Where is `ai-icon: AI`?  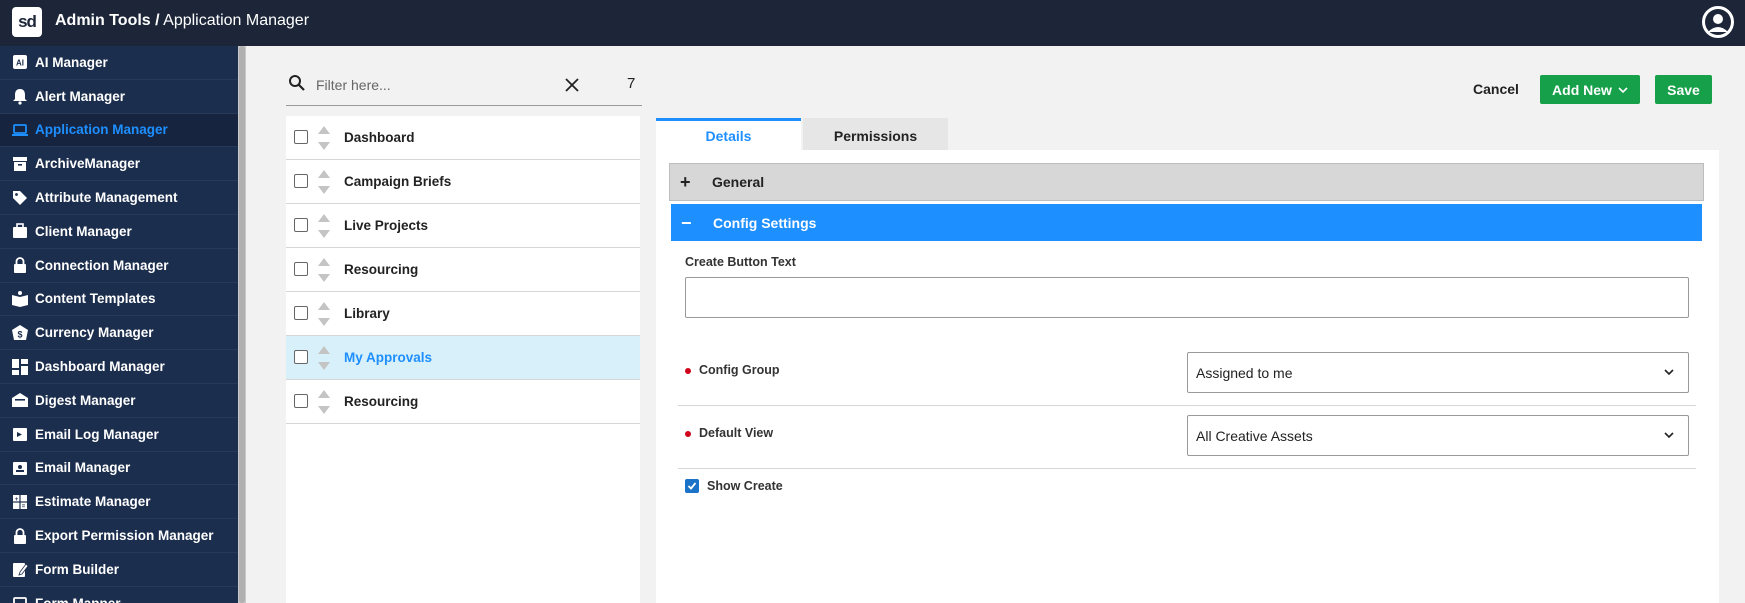 ai-icon: AI is located at coordinates (20, 62).